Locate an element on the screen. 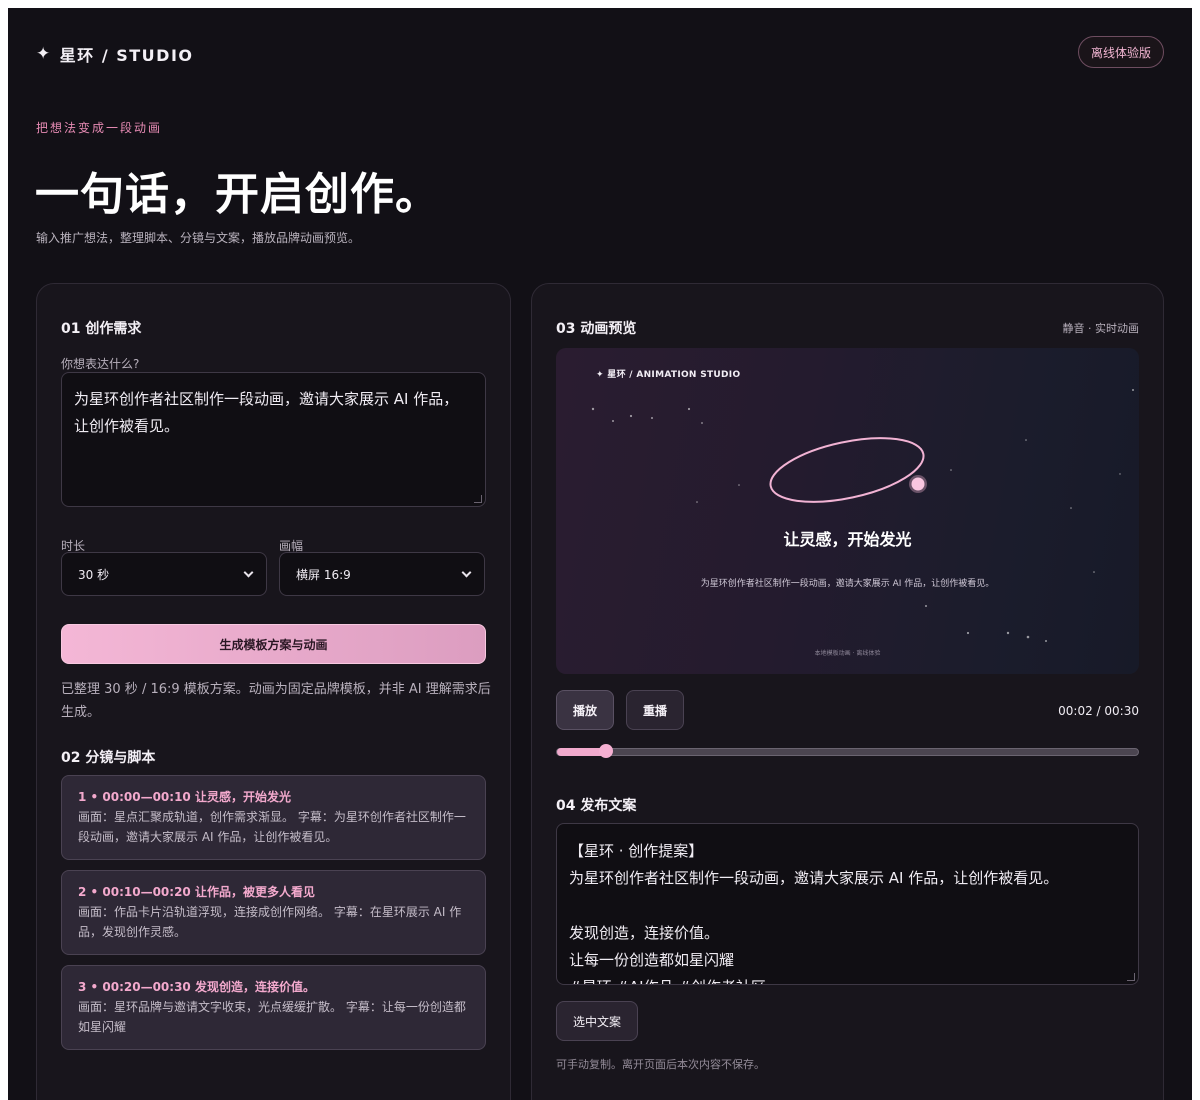 The width and height of the screenshot is (1200, 1100). publish-heading: 04 发布文案 is located at coordinates (596, 806).